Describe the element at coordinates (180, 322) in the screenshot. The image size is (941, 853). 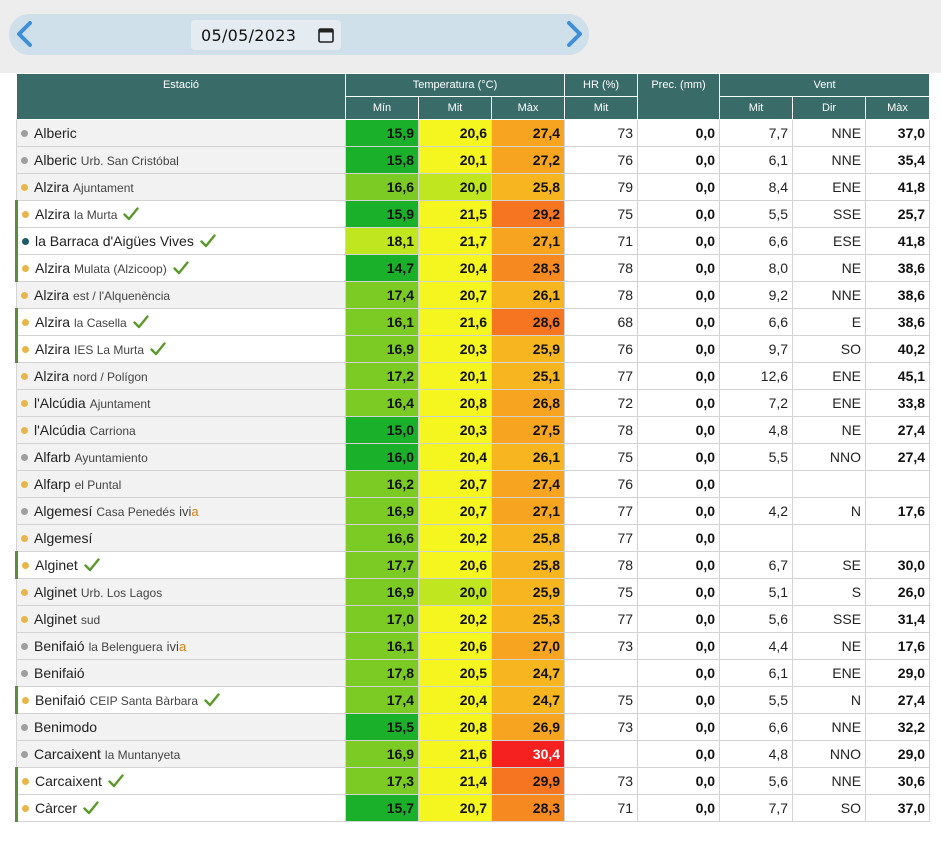
I see `station-cell: Alzira la Casella` at that location.